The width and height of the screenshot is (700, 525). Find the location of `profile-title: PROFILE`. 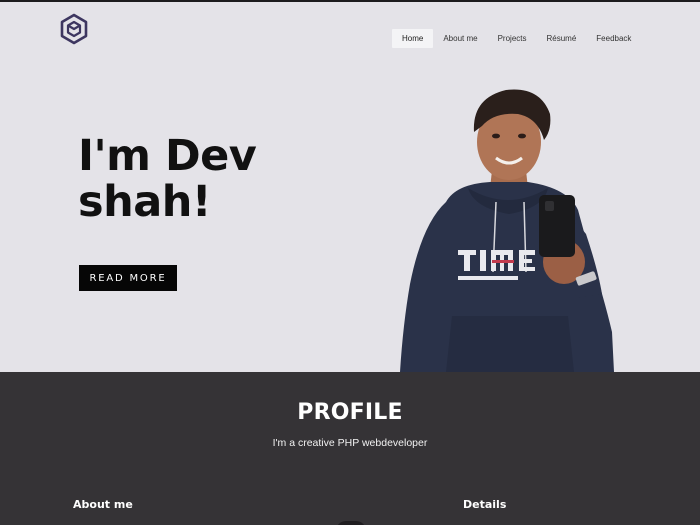

profile-title: PROFILE is located at coordinates (350, 412).